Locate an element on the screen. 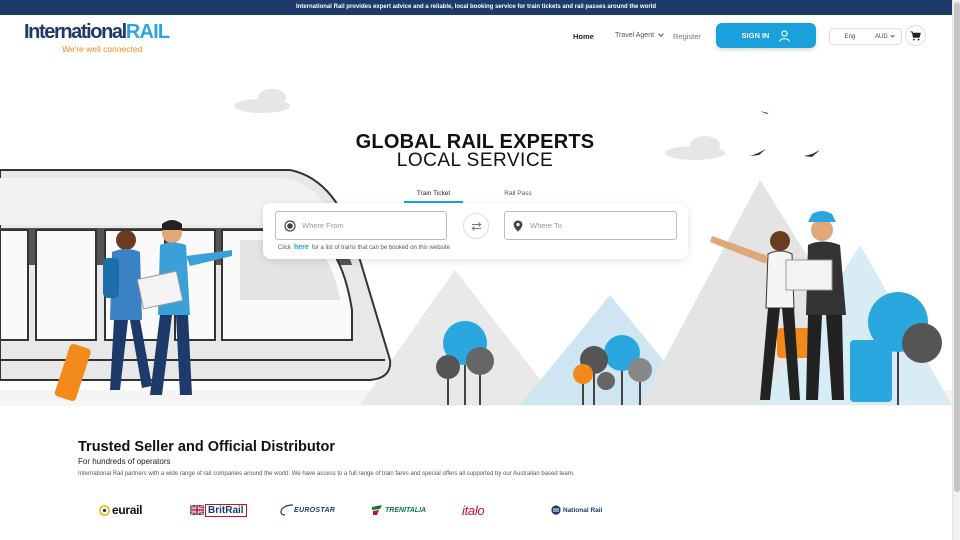 Image resolution: width=960 pixels, height=540 pixels. nav-travel-agent-dropdown: Travel Agent is located at coordinates (639, 35).